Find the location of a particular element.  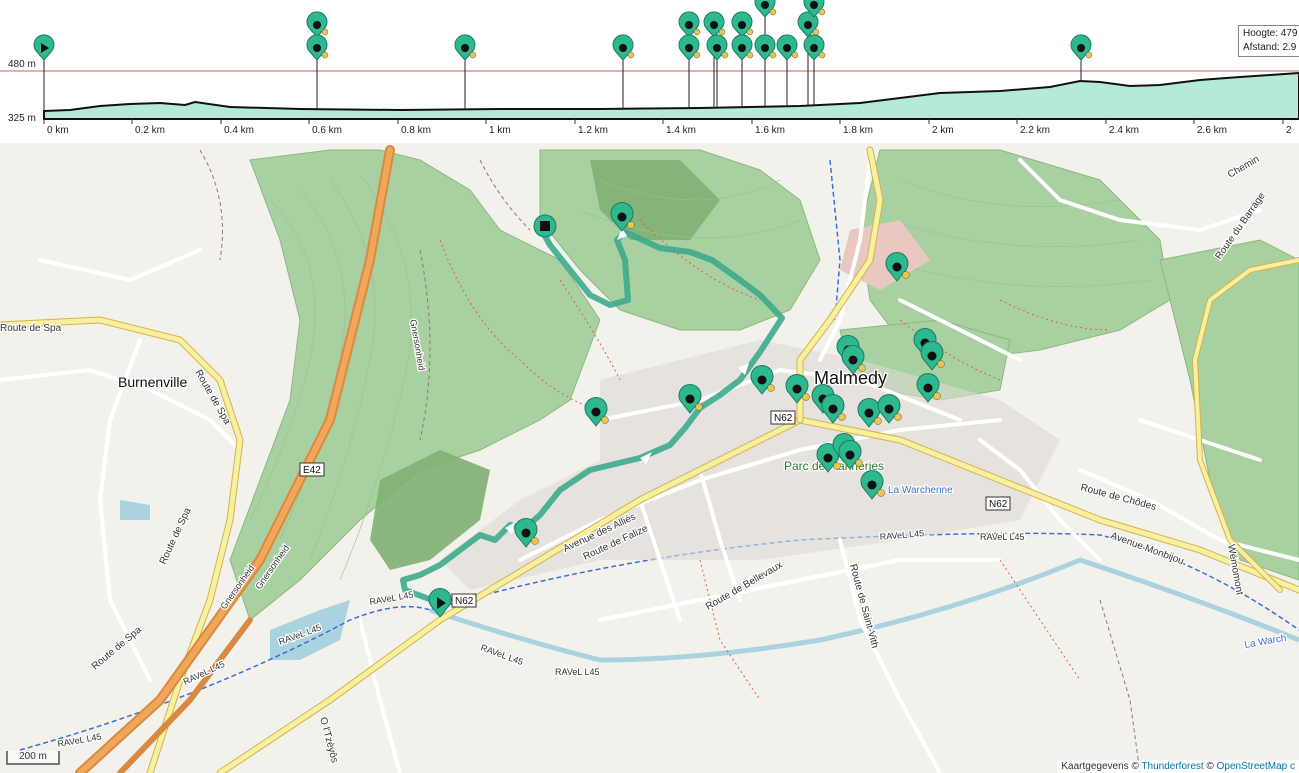

place-label: Burnenville is located at coordinates (152, 382).